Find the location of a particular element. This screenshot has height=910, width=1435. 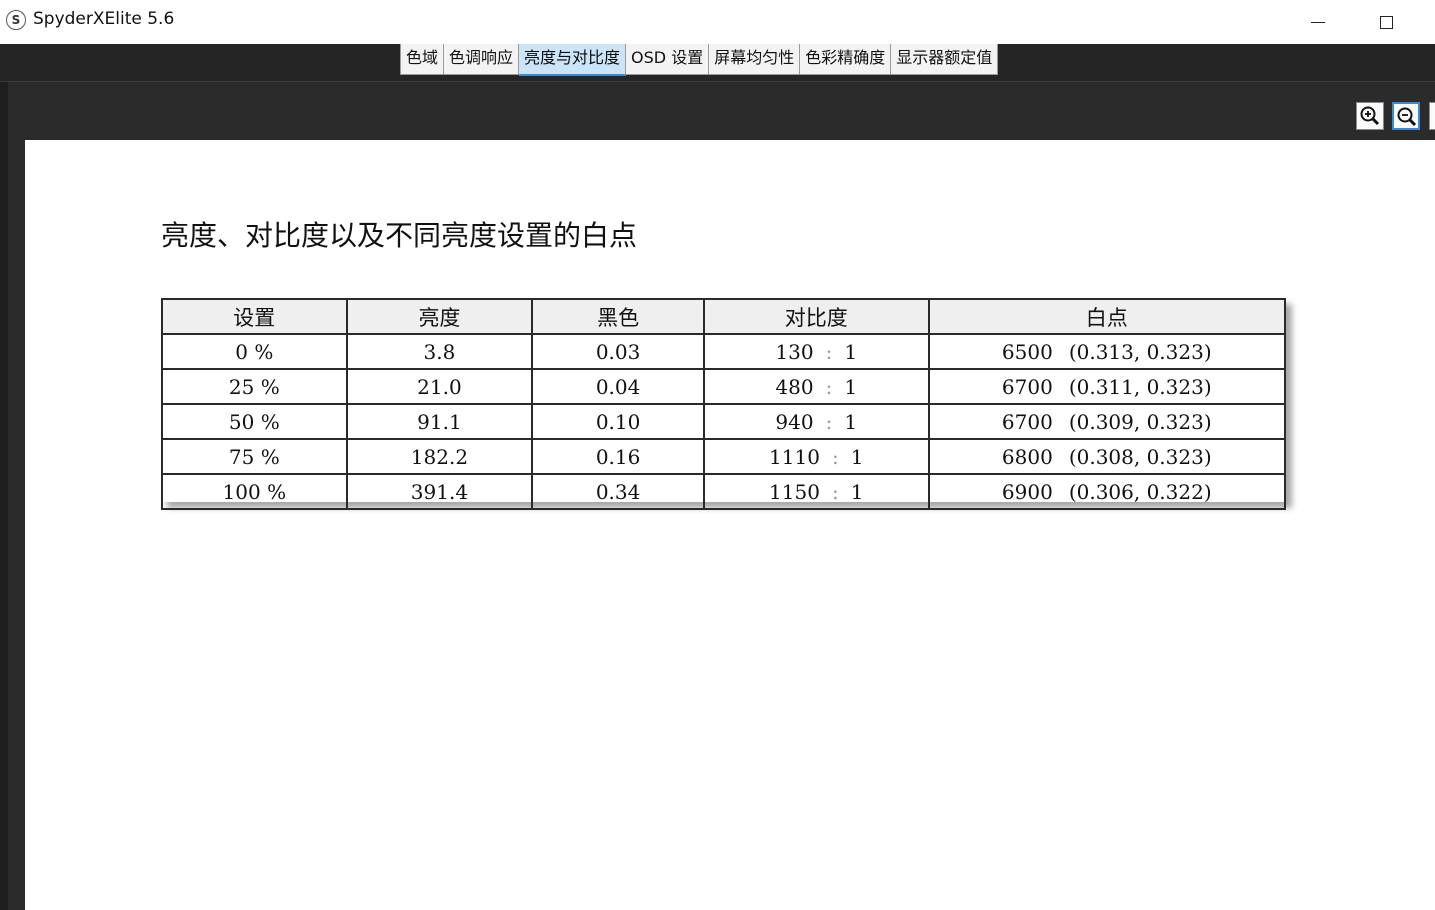

white-point-xy: (0.306, 0.322) is located at coordinates (1140, 491).